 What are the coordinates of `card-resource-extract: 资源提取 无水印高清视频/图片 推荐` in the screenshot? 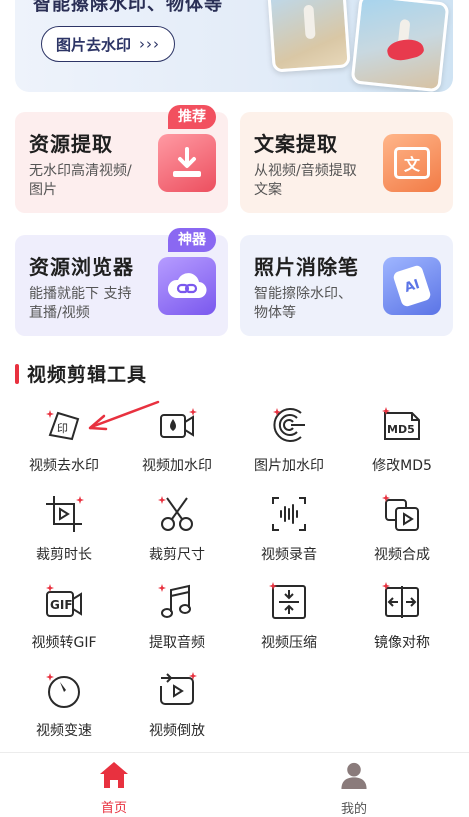 It's located at (121, 159).